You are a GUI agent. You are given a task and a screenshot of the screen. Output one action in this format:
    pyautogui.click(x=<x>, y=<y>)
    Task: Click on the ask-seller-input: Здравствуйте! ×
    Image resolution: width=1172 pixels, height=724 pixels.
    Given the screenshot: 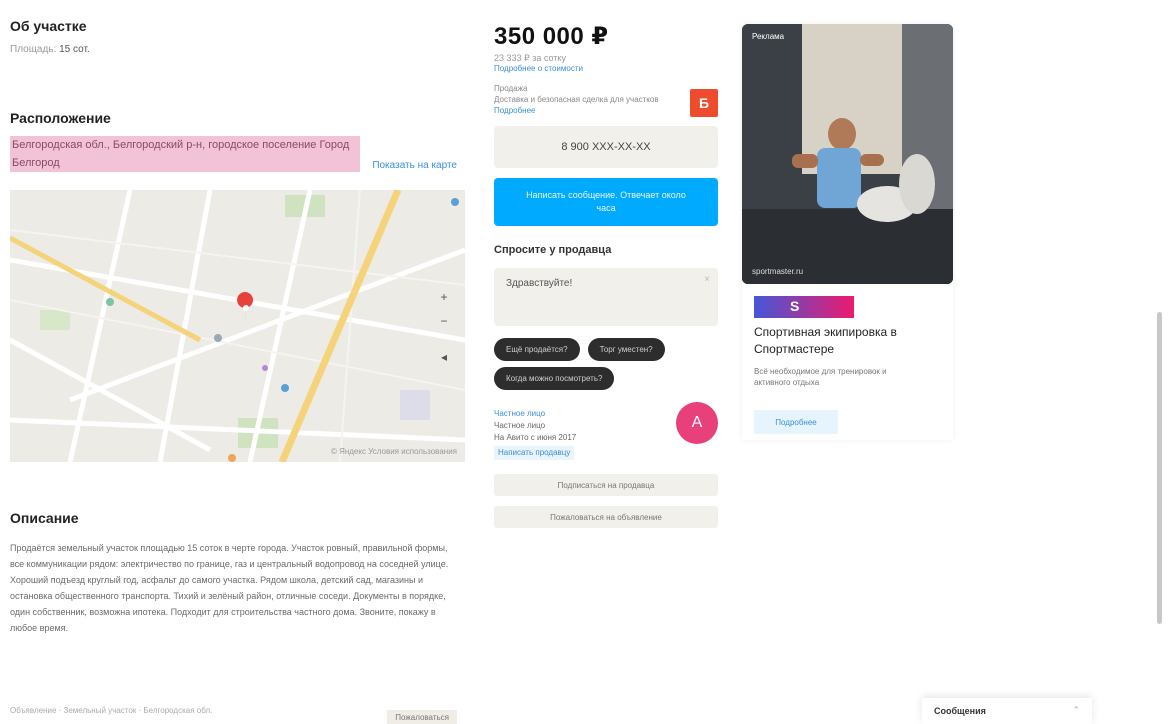 What is the action you would take?
    pyautogui.click(x=606, y=297)
    